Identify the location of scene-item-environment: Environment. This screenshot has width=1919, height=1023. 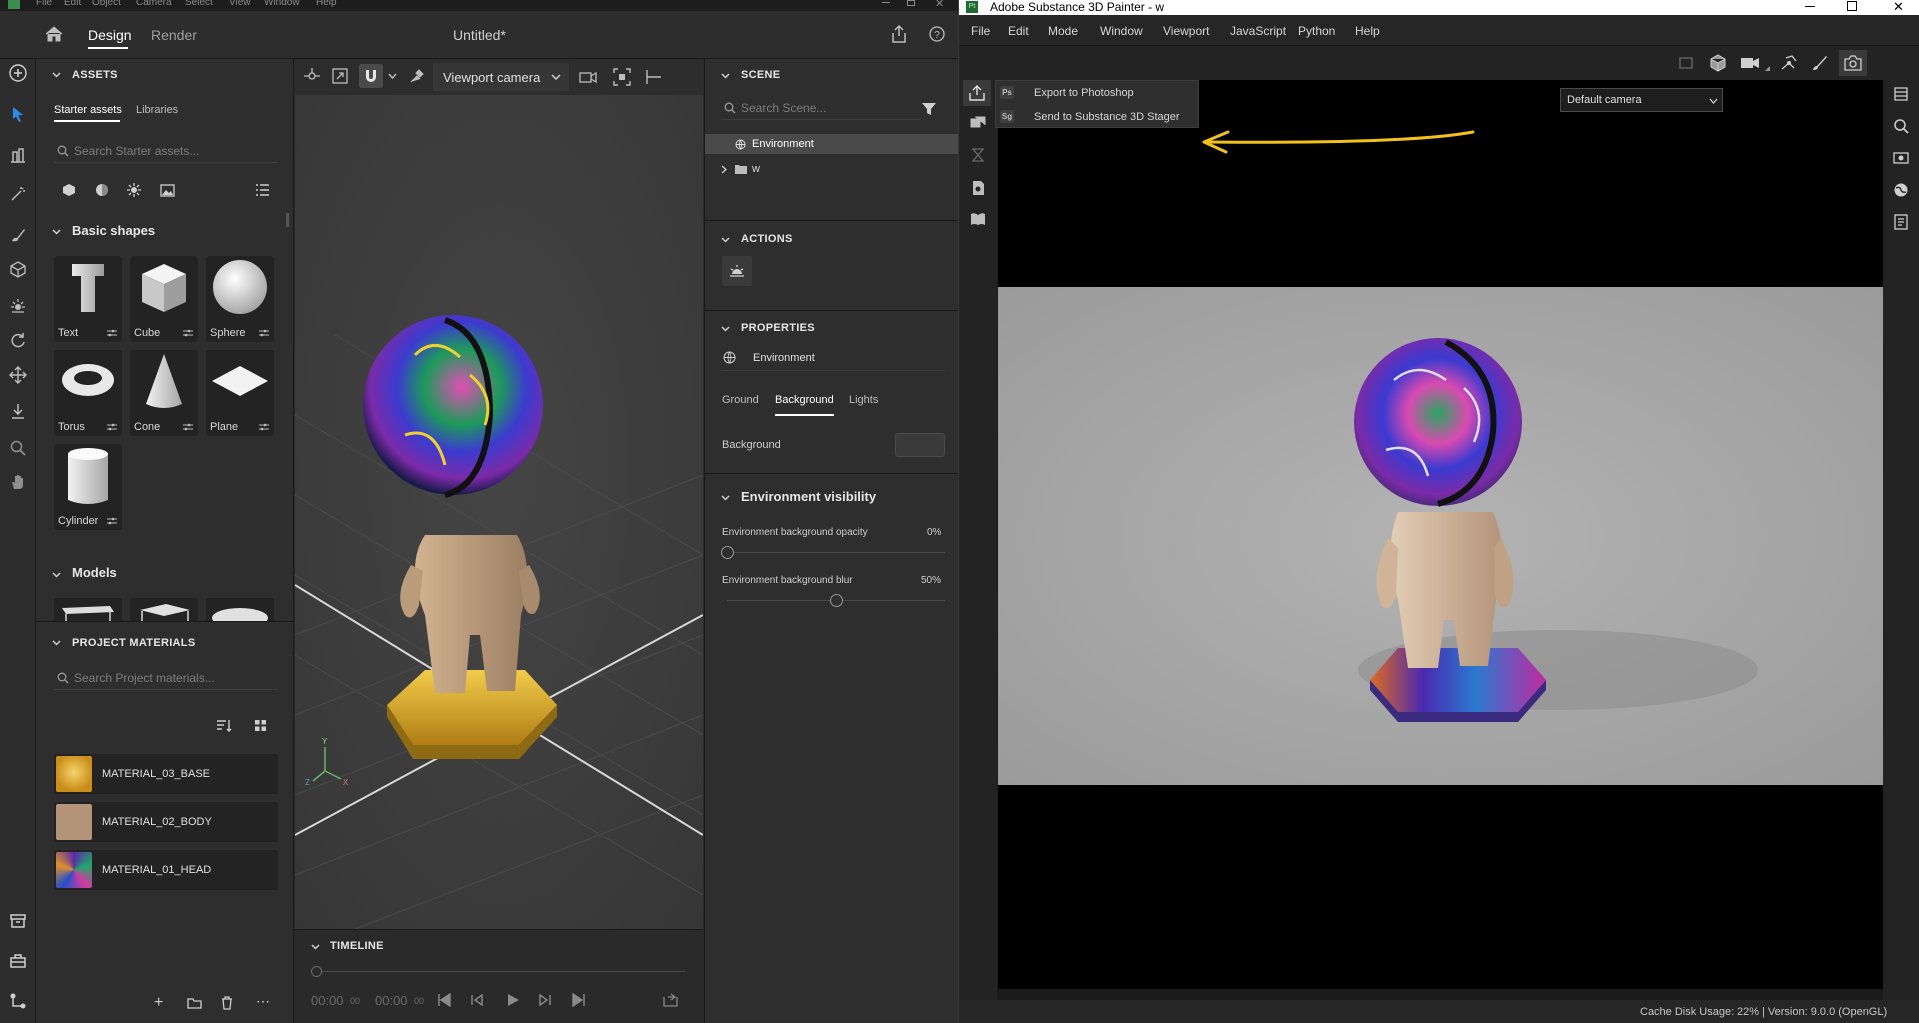
(831, 144).